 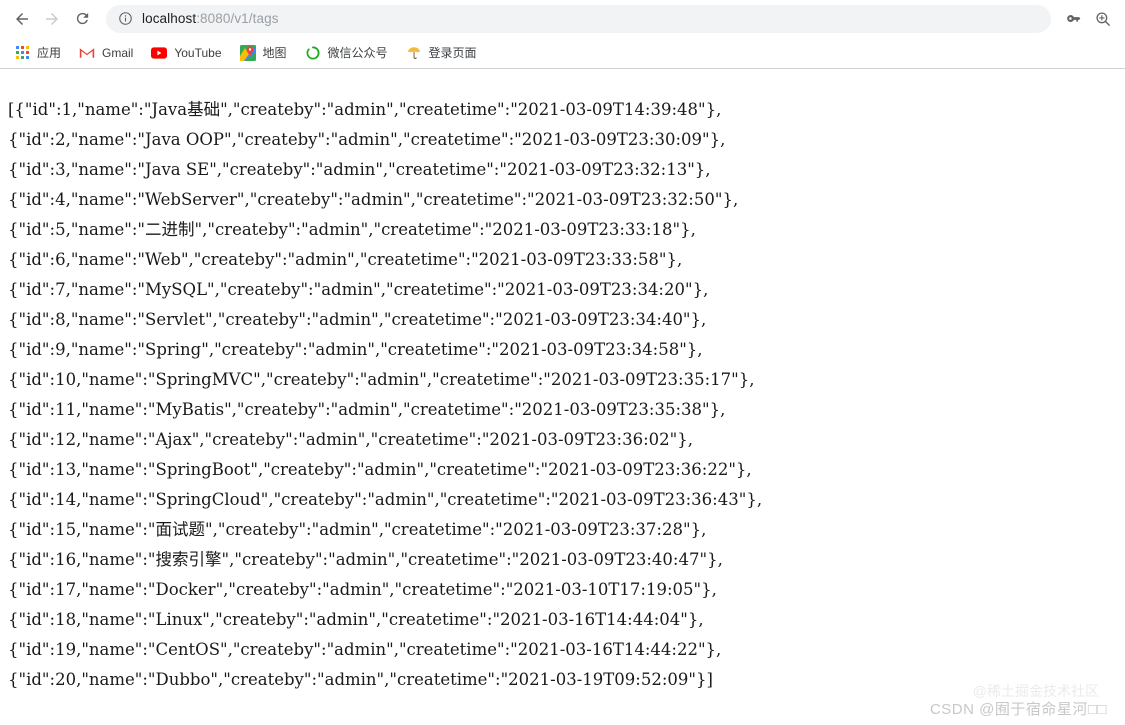 I want to click on address-bar-url: localhost:8080/v1/tags, so click(x=210, y=18).